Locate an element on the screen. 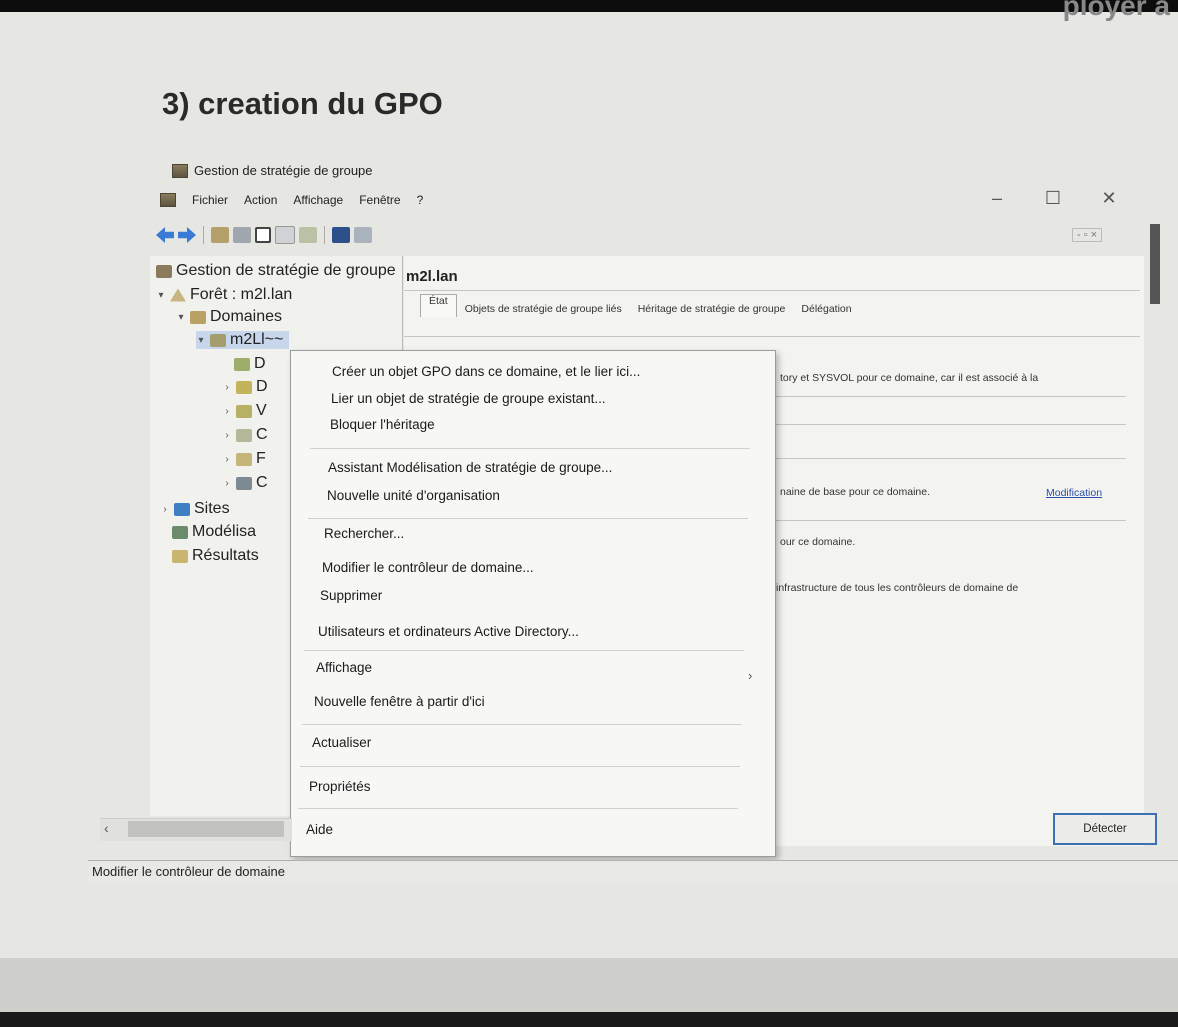 The image size is (1178, 1027). scroll-left-arrow-icon: ‹ is located at coordinates (106, 828).